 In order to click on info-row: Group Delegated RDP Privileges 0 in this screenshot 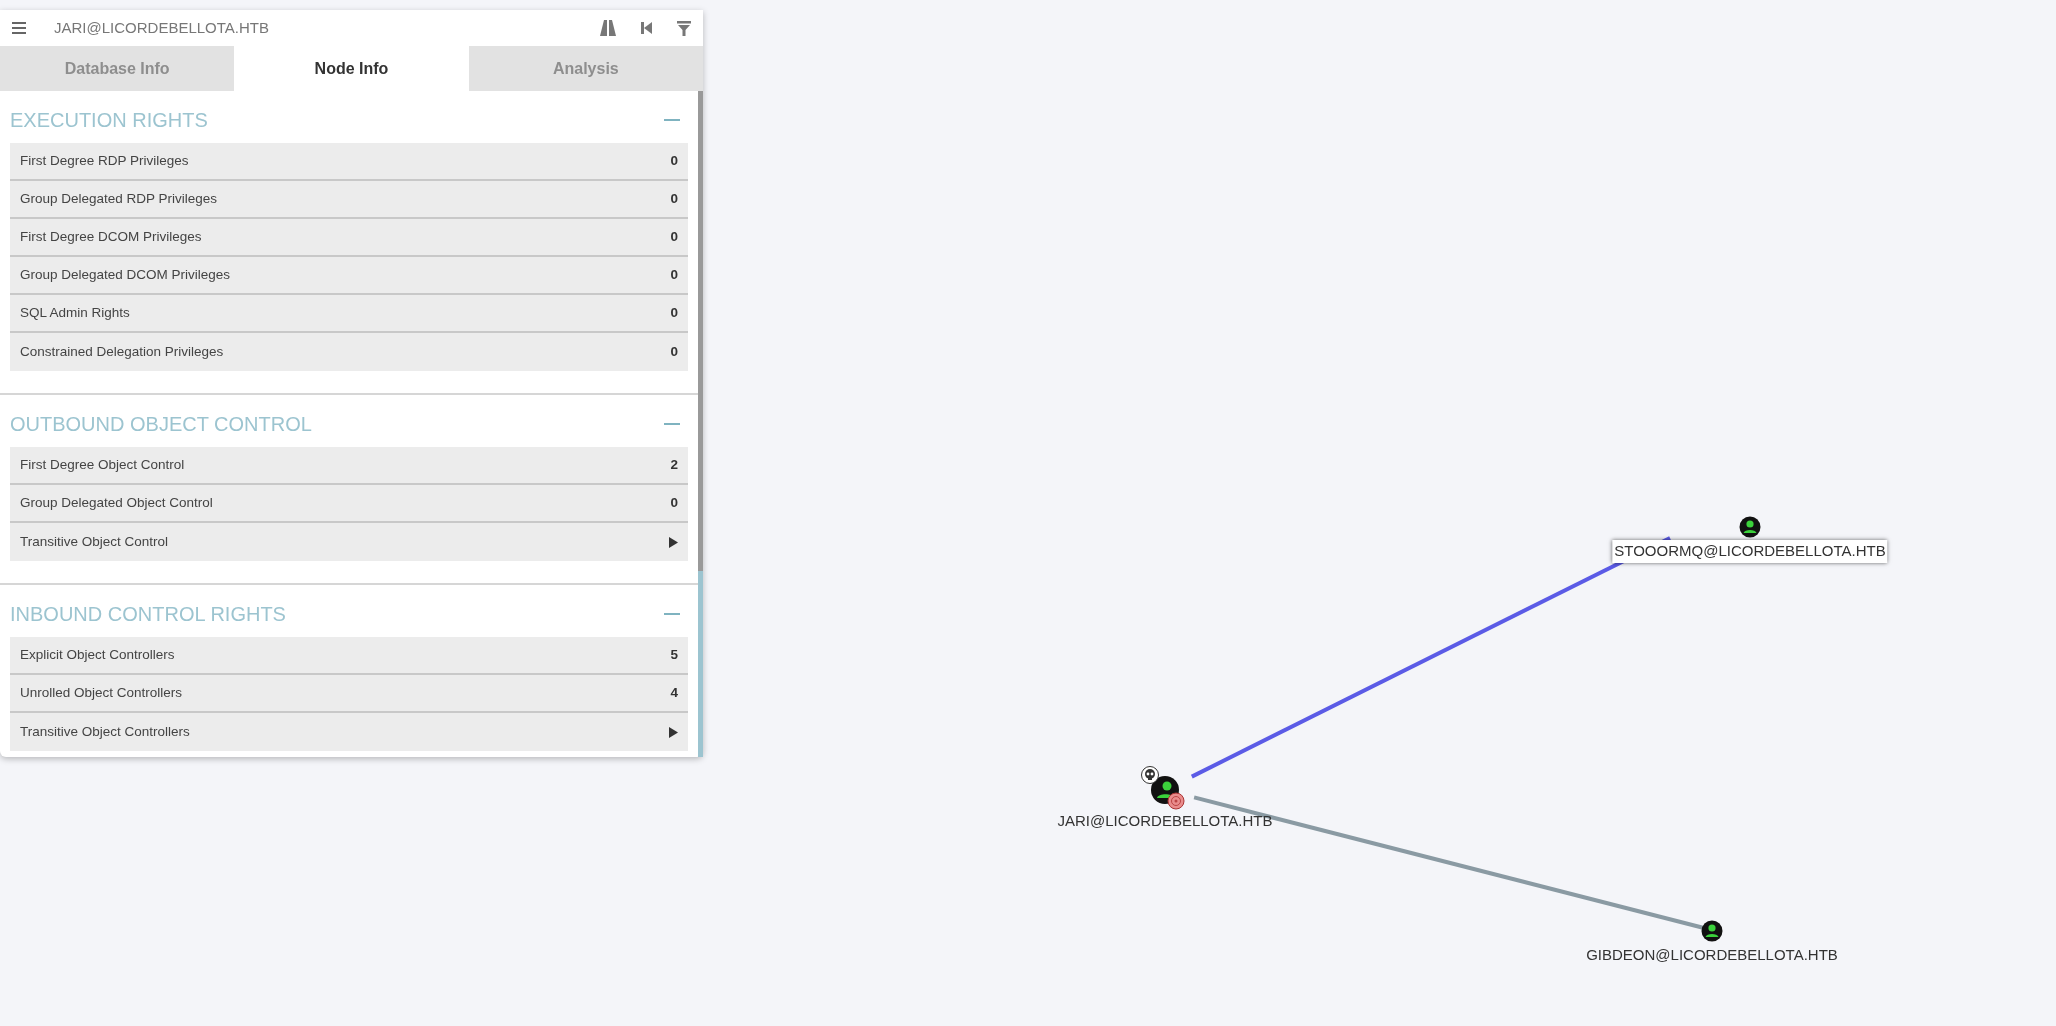, I will do `click(349, 200)`.